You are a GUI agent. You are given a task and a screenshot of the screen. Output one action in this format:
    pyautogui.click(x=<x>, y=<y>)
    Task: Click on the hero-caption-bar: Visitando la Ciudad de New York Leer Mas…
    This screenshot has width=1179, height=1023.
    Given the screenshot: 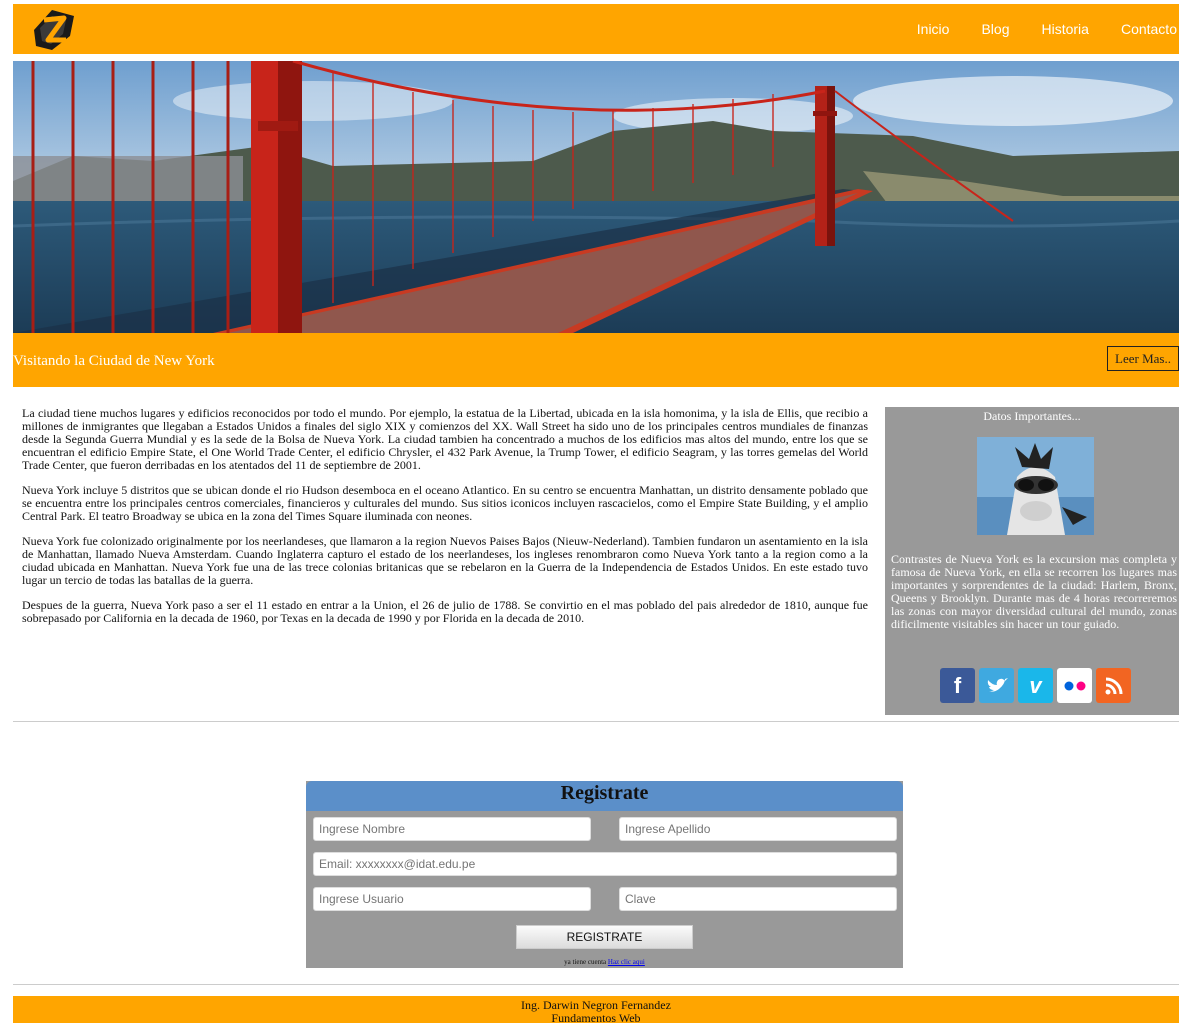 What is the action you would take?
    pyautogui.click(x=596, y=360)
    